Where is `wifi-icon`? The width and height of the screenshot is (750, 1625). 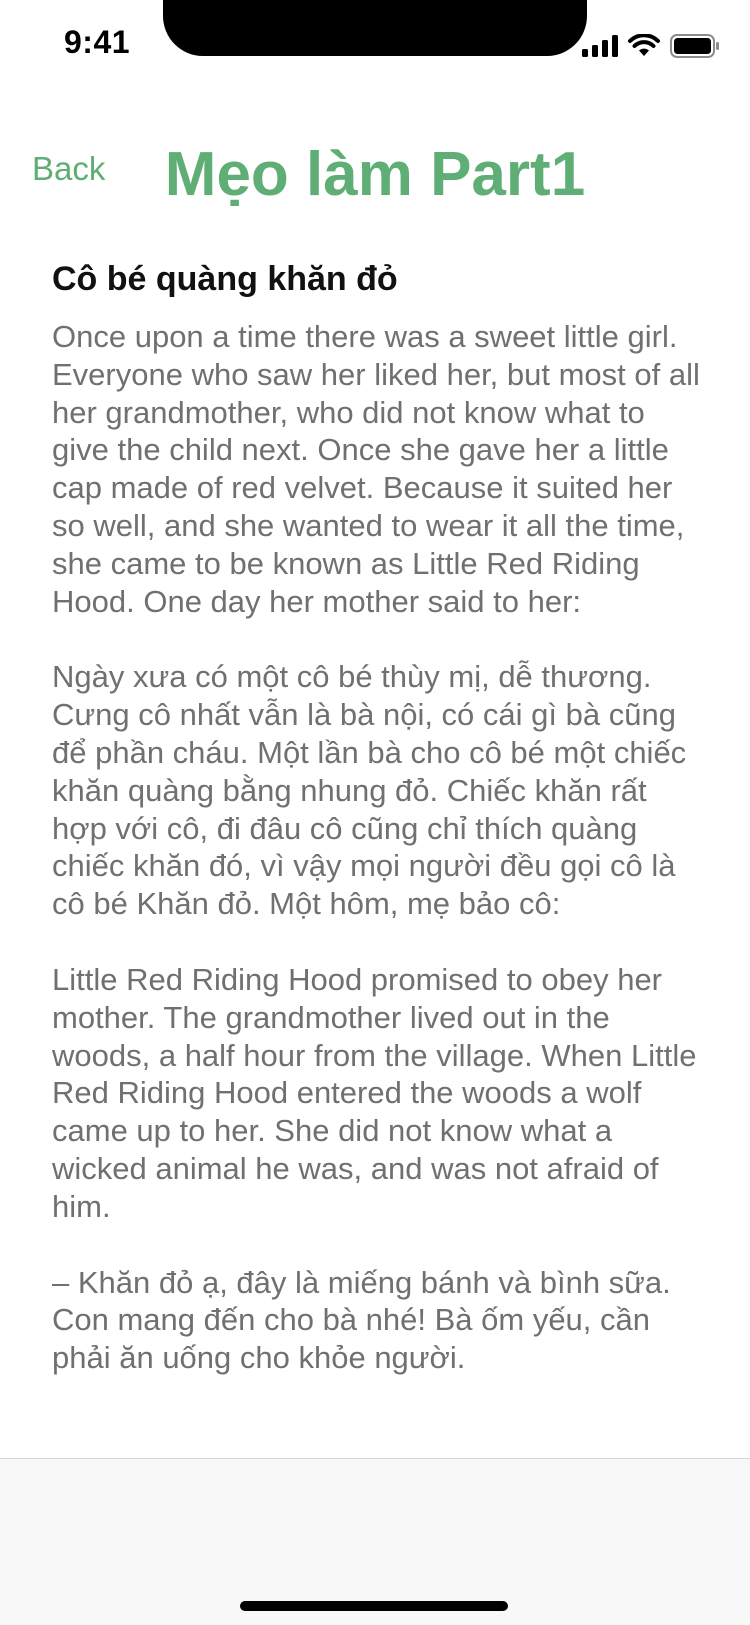 wifi-icon is located at coordinates (644, 45).